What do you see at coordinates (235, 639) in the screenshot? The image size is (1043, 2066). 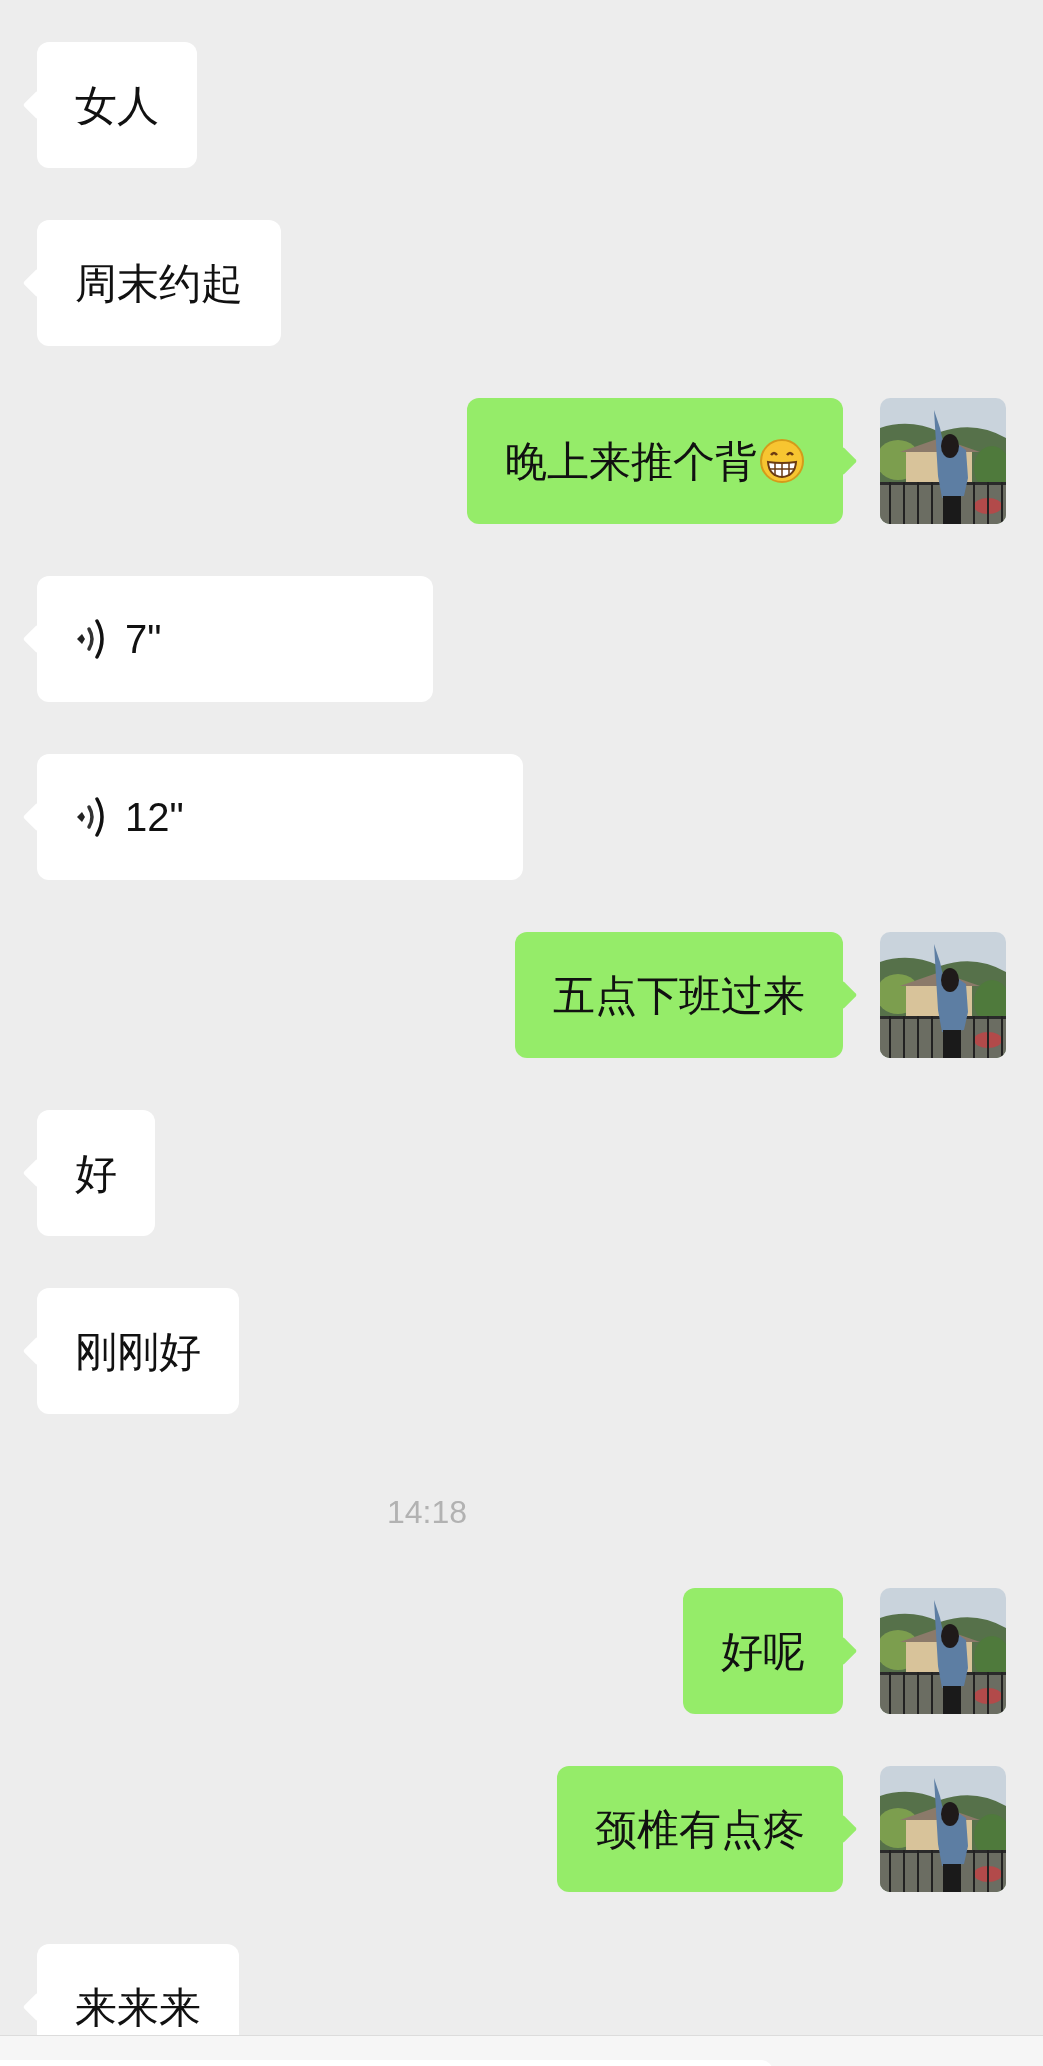 I see `voice-message: 7"` at bounding box center [235, 639].